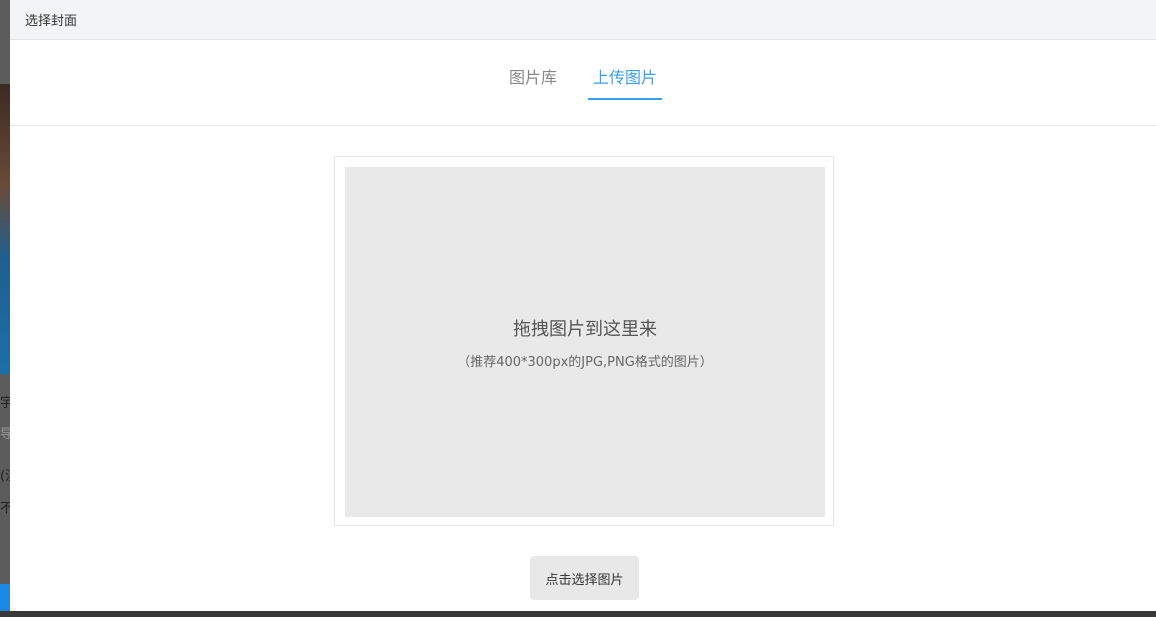  Describe the element at coordinates (583, 20) in the screenshot. I see `modal-header: 选择封面` at that location.